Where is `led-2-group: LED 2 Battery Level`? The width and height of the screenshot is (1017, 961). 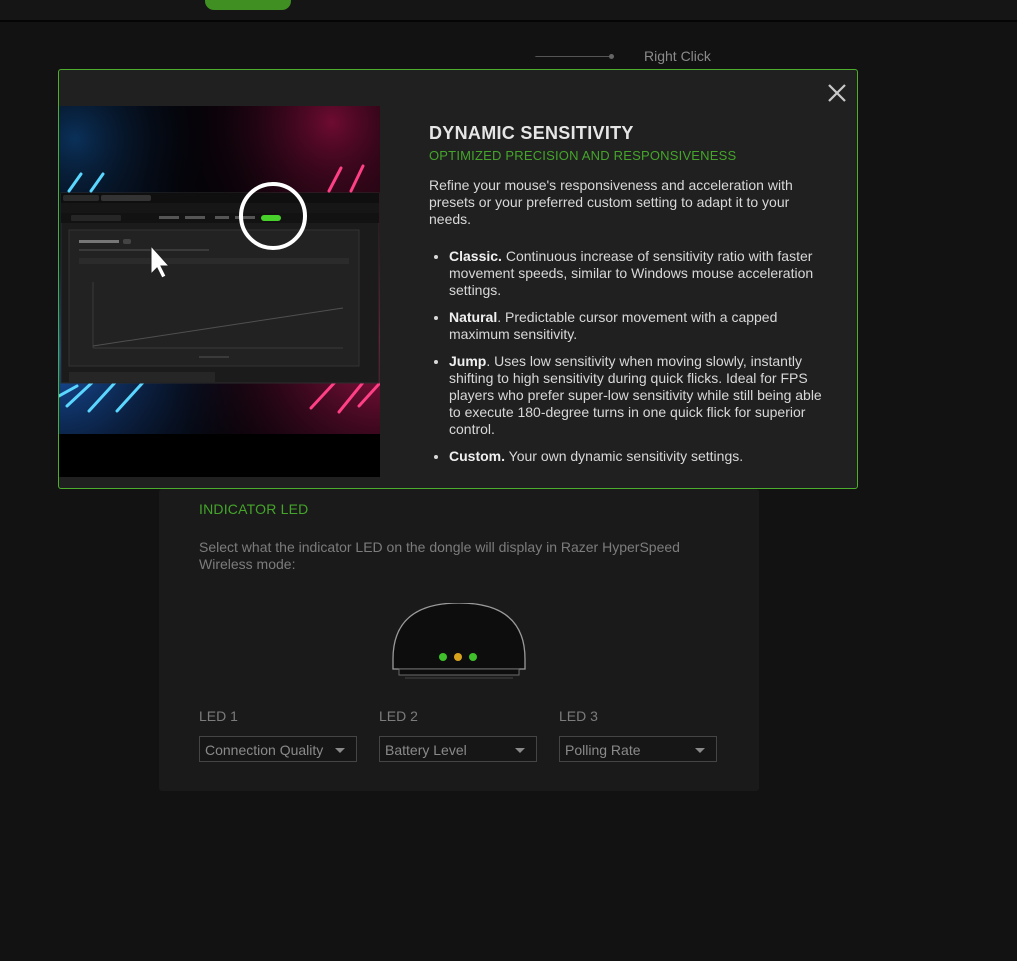
led-2-group: LED 2 Battery Level is located at coordinates (459, 735).